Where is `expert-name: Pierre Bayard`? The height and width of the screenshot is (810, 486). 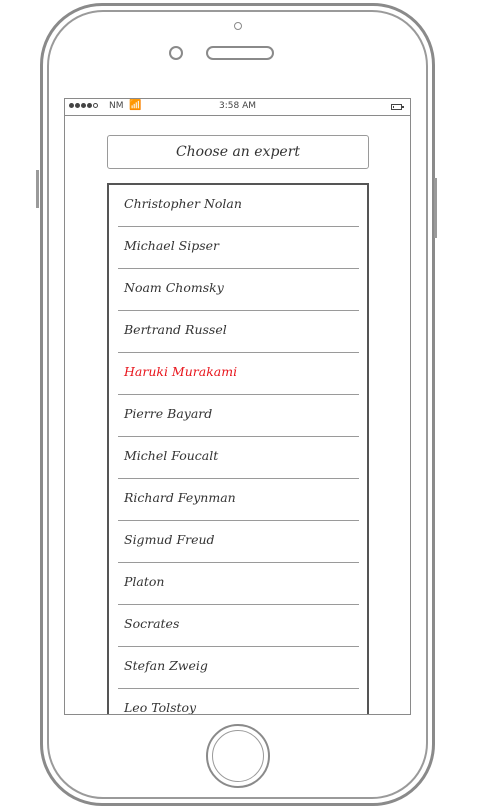
expert-name: Pierre Bayard is located at coordinates (168, 413).